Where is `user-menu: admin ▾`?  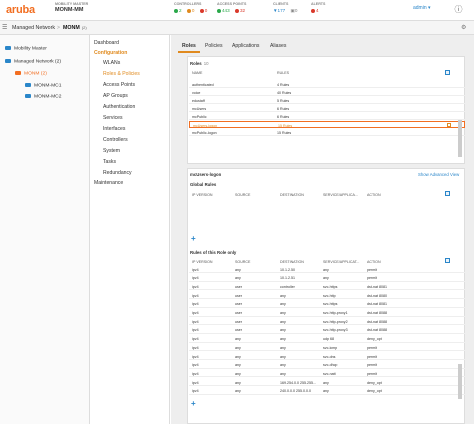 user-menu: admin ▾ is located at coordinates (422, 8).